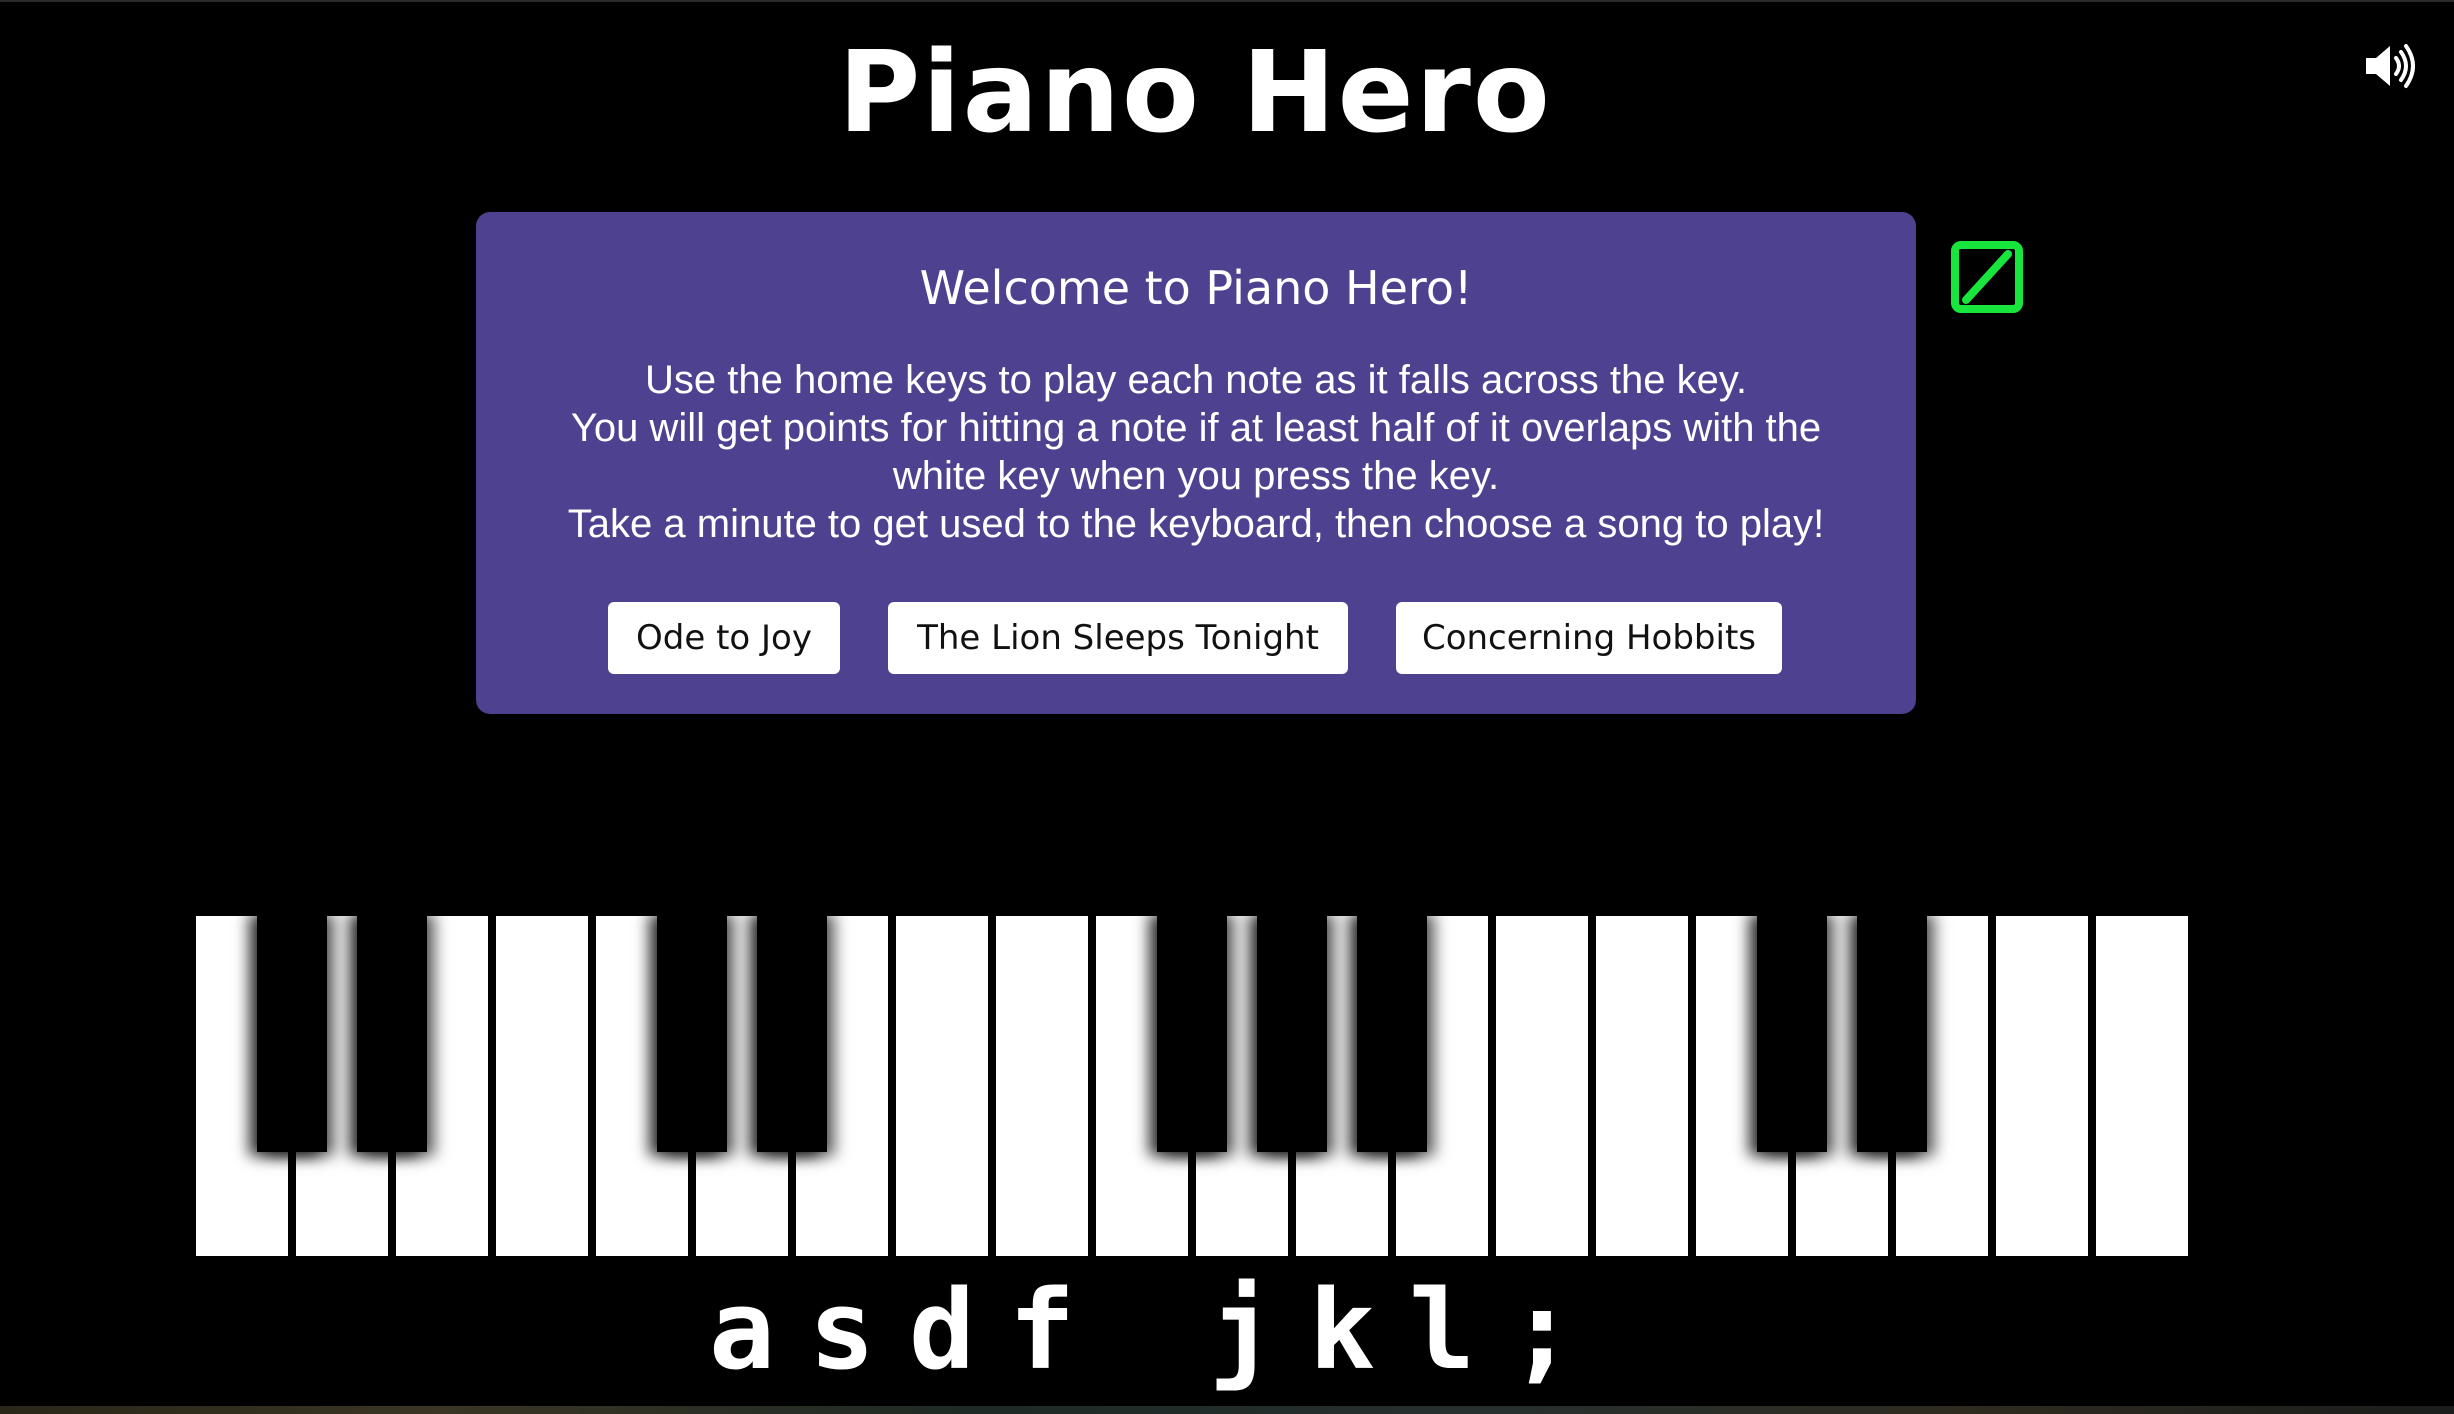 The height and width of the screenshot is (1414, 2454). Describe the element at coordinates (1442, 1330) in the screenshot. I see `home-key-label: l` at that location.